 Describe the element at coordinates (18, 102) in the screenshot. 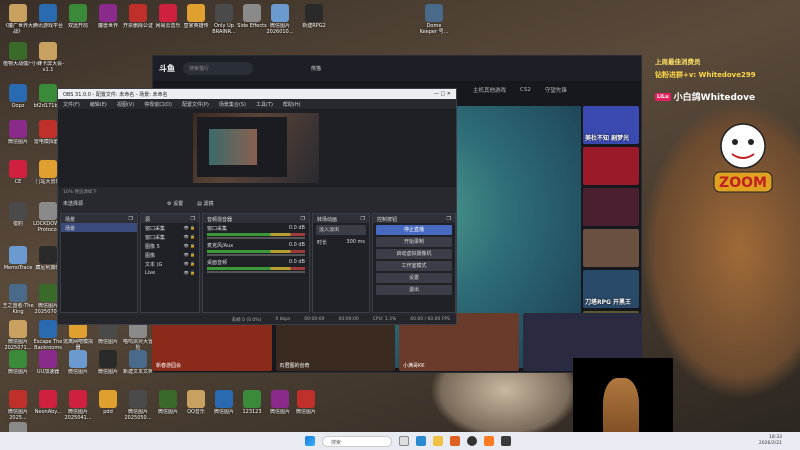

I see `desktop-icon: Oopz` at that location.